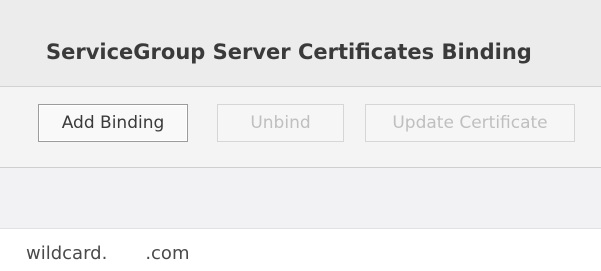  Describe the element at coordinates (280, 123) in the screenshot. I see `unbind-button: Unbind` at that location.